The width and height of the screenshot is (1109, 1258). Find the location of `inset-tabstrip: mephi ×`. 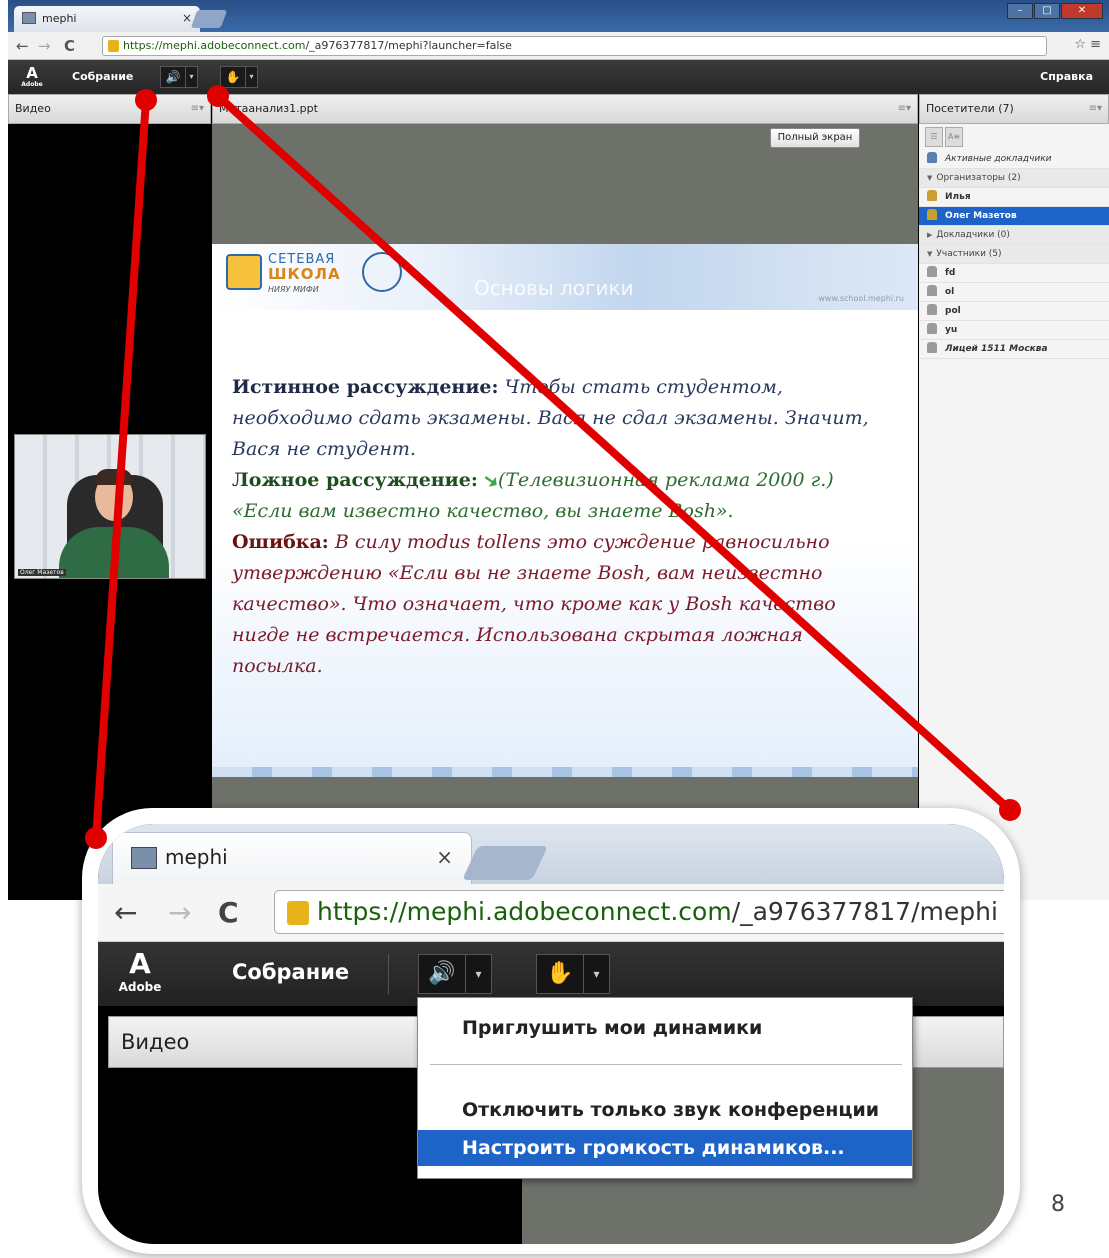

inset-tabstrip: mephi × is located at coordinates (551, 854).